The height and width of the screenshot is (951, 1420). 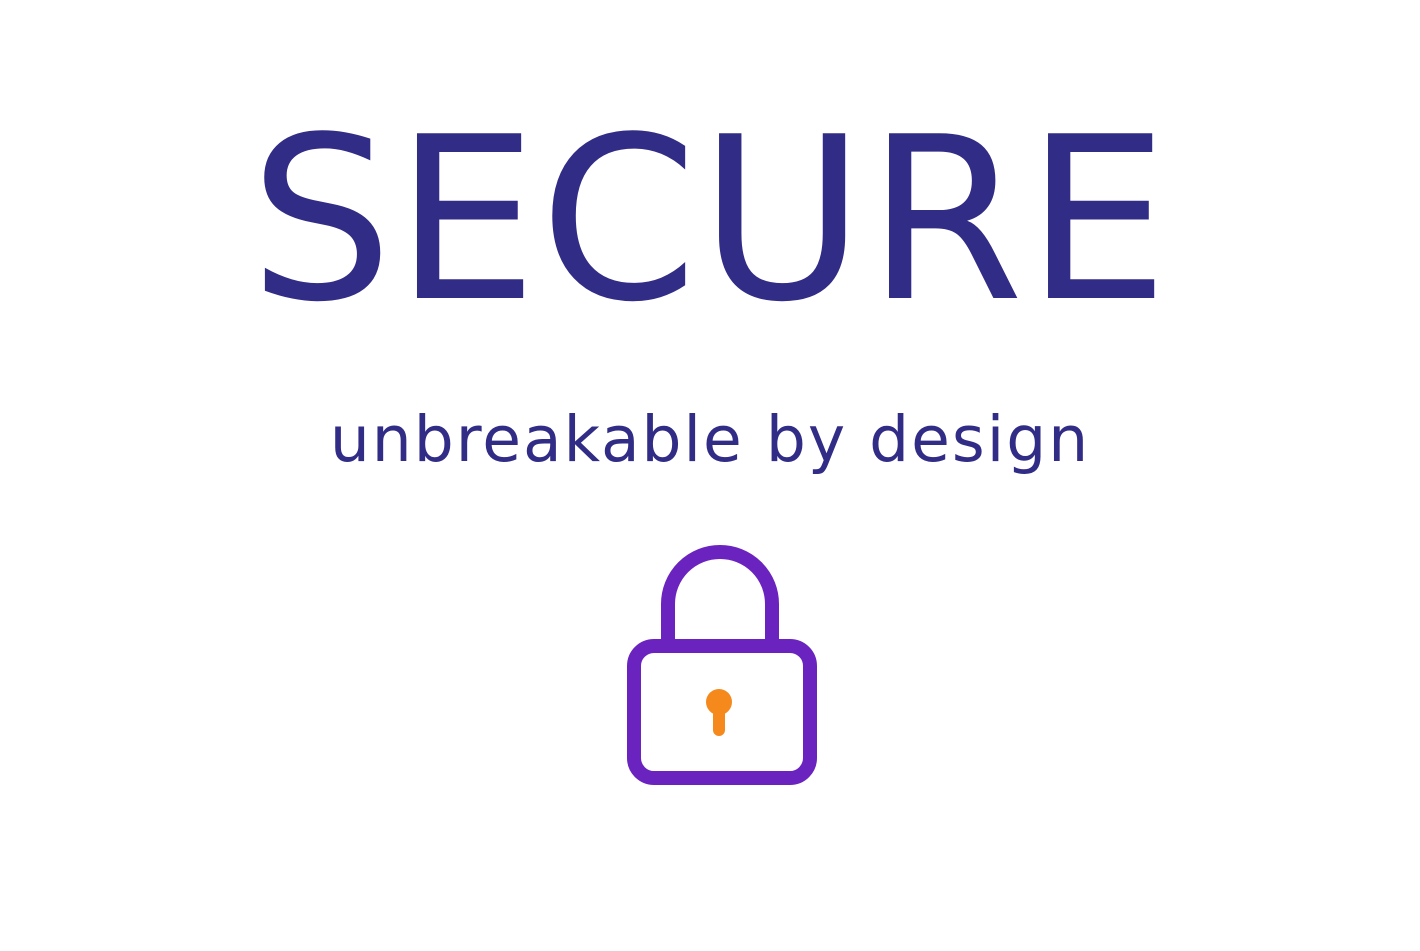 What do you see at coordinates (720, 595) in the screenshot?
I see `padlock-shackle` at bounding box center [720, 595].